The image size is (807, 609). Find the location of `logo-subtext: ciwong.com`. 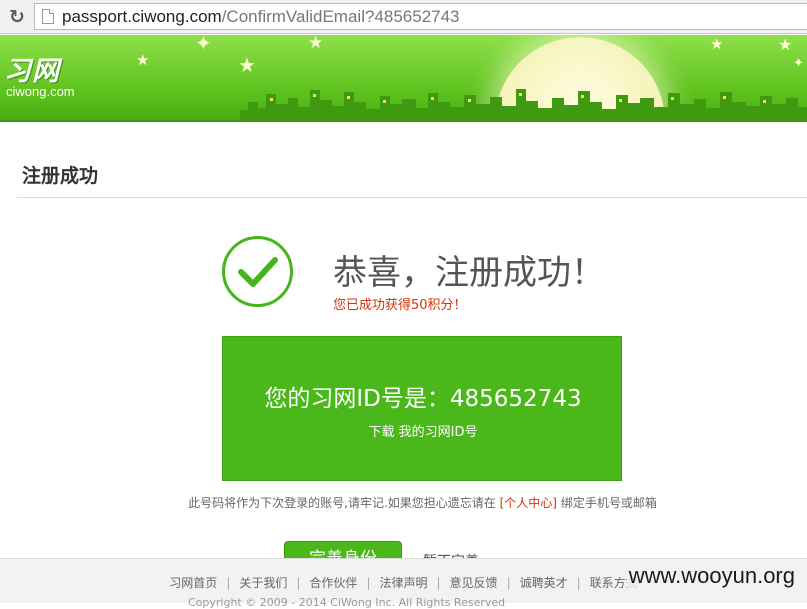

logo-subtext: ciwong.com is located at coordinates (40, 91).